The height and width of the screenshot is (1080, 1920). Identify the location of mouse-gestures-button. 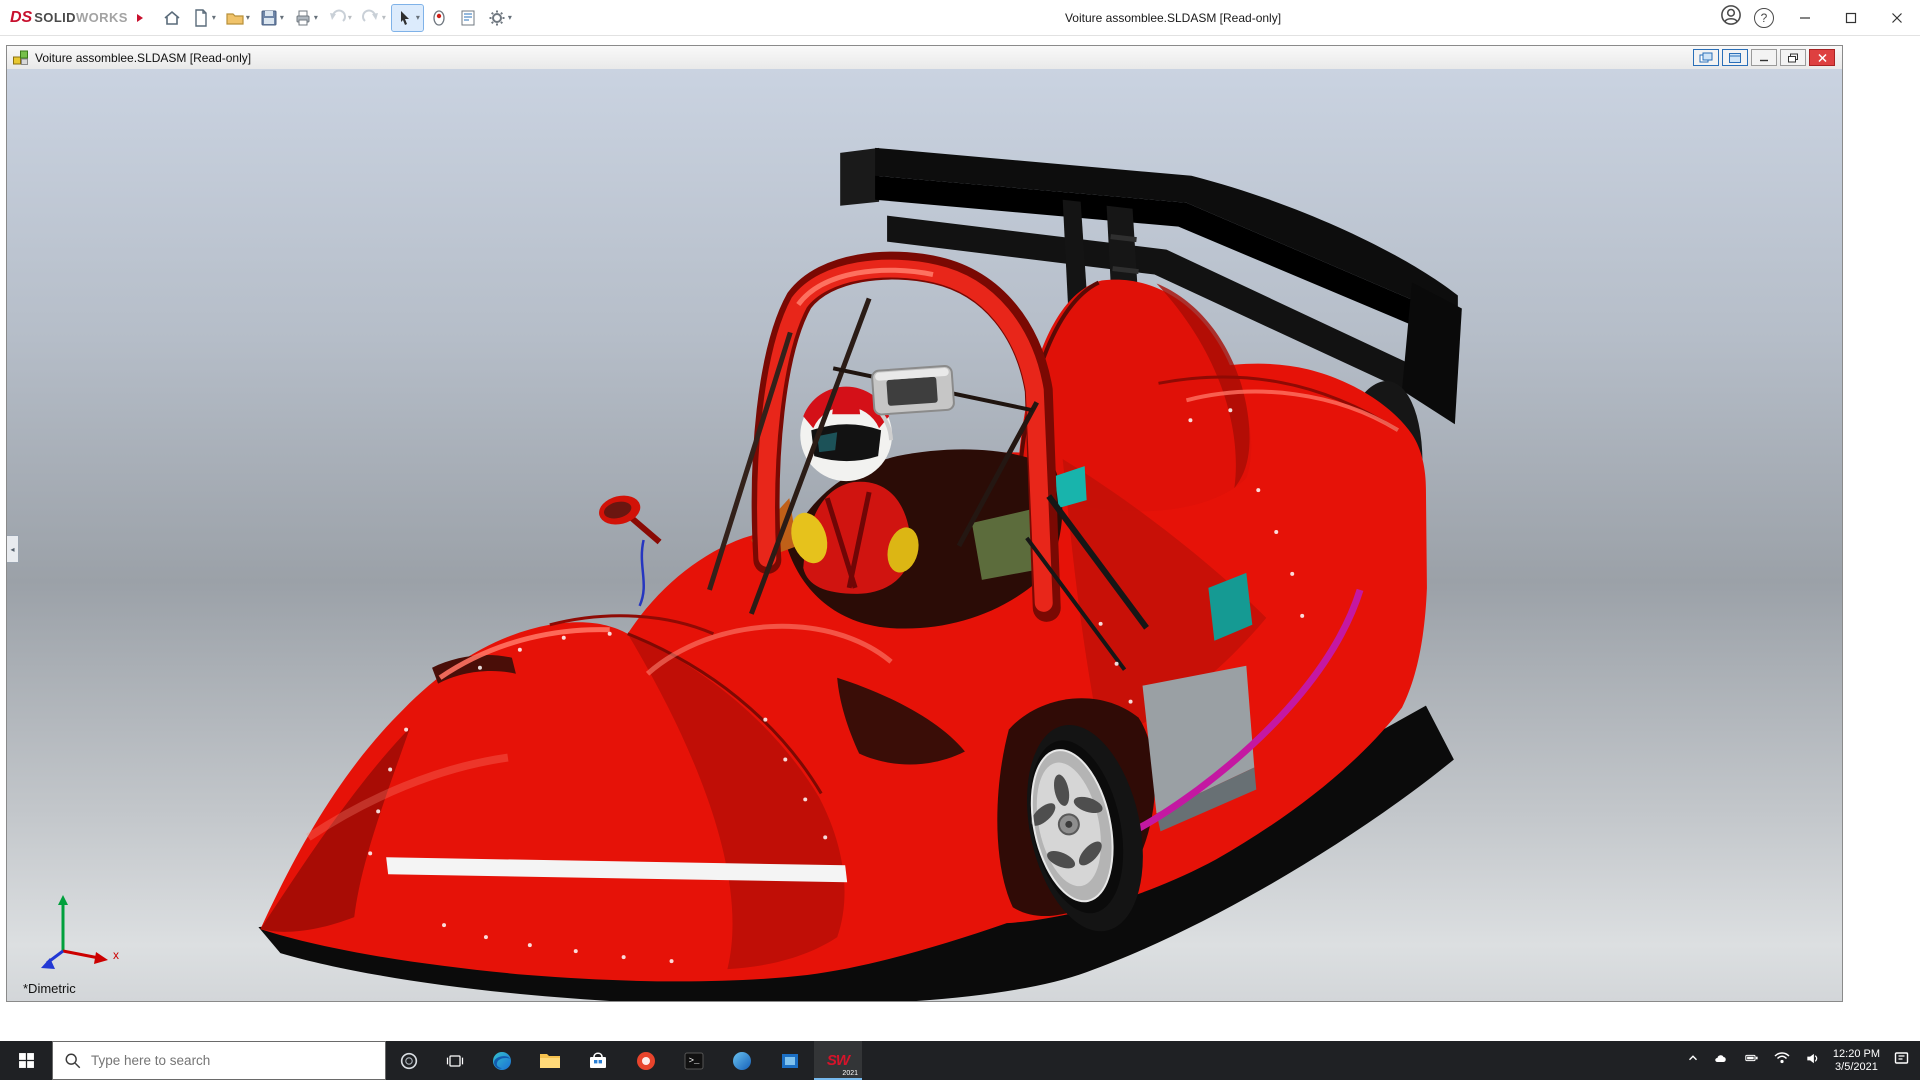
(439, 18).